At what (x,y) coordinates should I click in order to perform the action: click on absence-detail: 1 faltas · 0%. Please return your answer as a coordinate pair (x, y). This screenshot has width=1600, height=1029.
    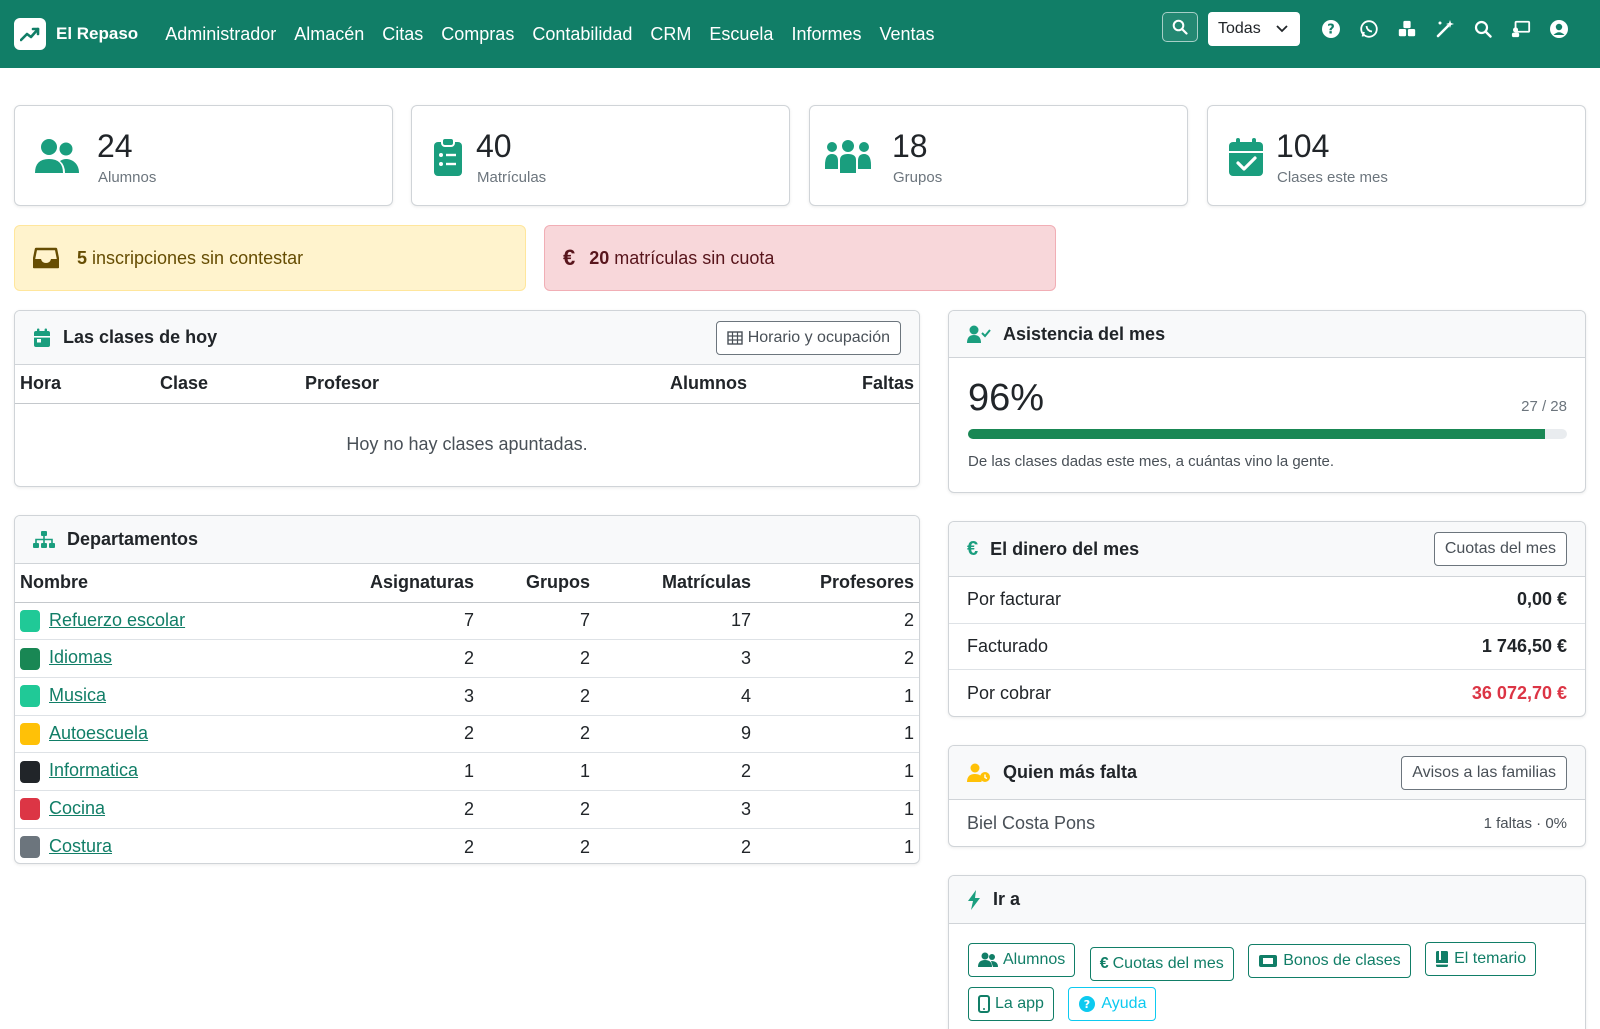
    Looking at the image, I should click on (1525, 823).